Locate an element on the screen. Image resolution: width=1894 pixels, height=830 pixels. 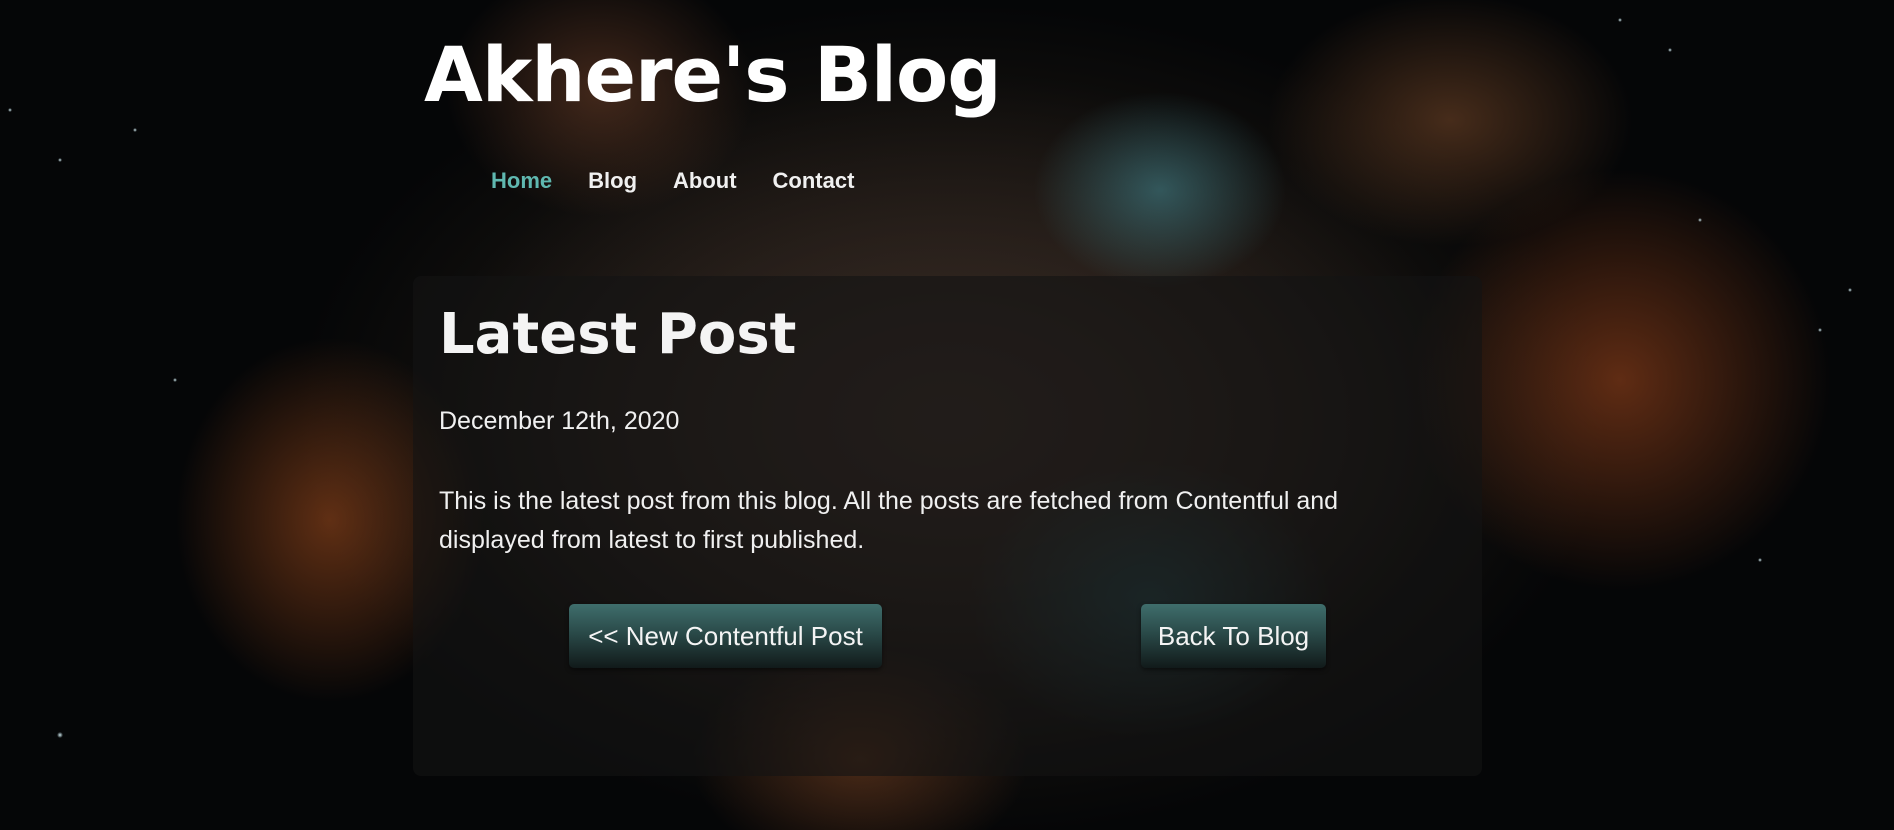
post-heading: Latest Post is located at coordinates (618, 334).